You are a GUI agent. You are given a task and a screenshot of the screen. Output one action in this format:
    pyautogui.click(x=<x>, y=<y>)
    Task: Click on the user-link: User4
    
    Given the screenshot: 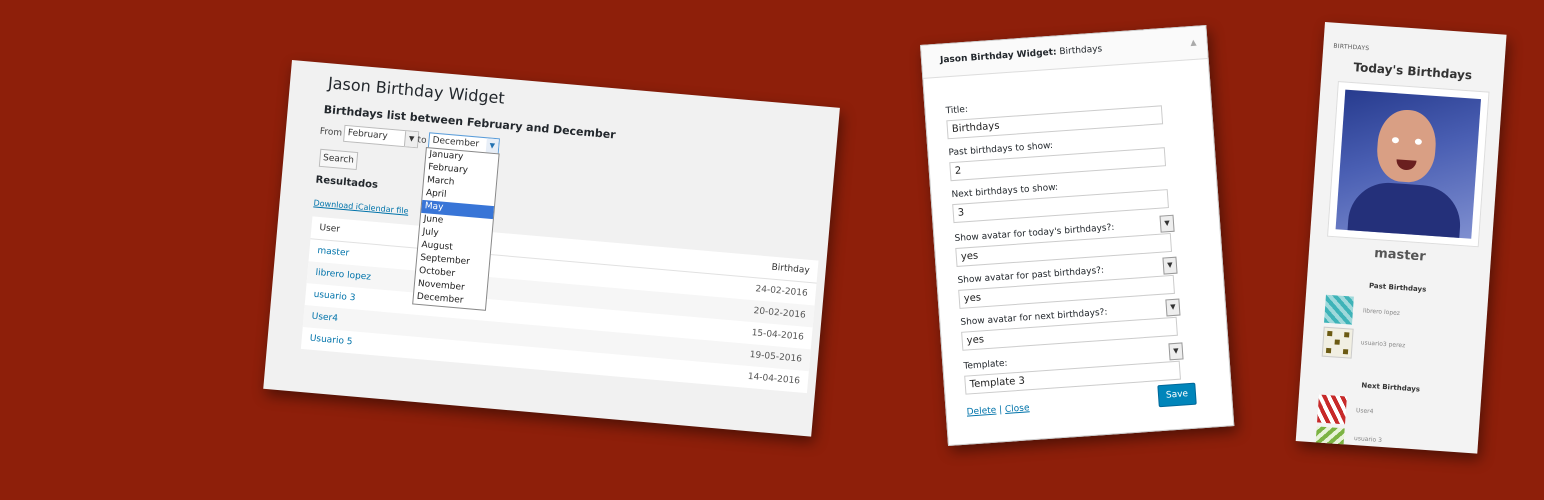 What is the action you would take?
    pyautogui.click(x=325, y=318)
    